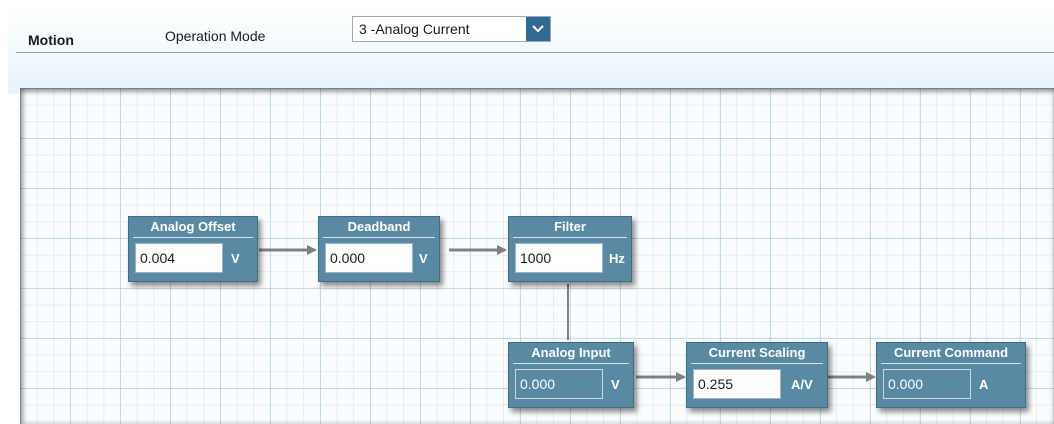 The width and height of the screenshot is (1054, 424). Describe the element at coordinates (51, 40) in the screenshot. I see `page-title: Motion` at that location.